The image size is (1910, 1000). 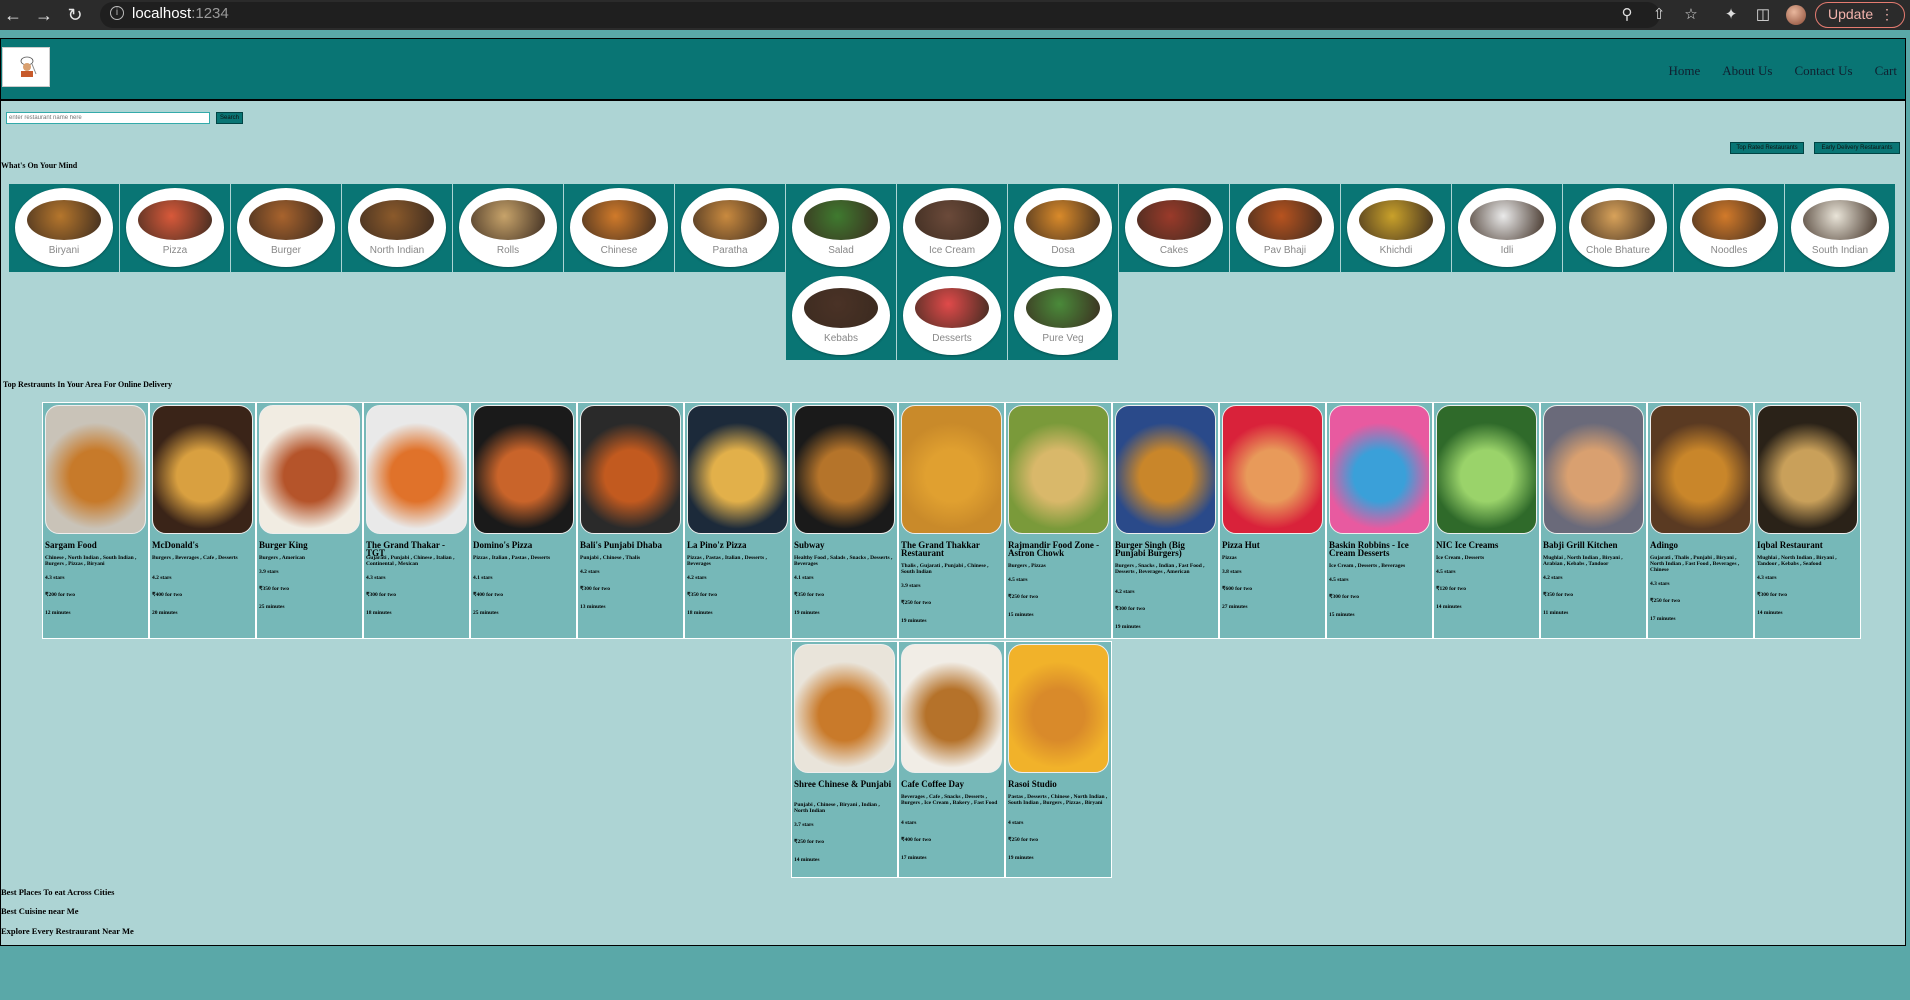 I want to click on update-button: Update ⋮, so click(x=1860, y=15).